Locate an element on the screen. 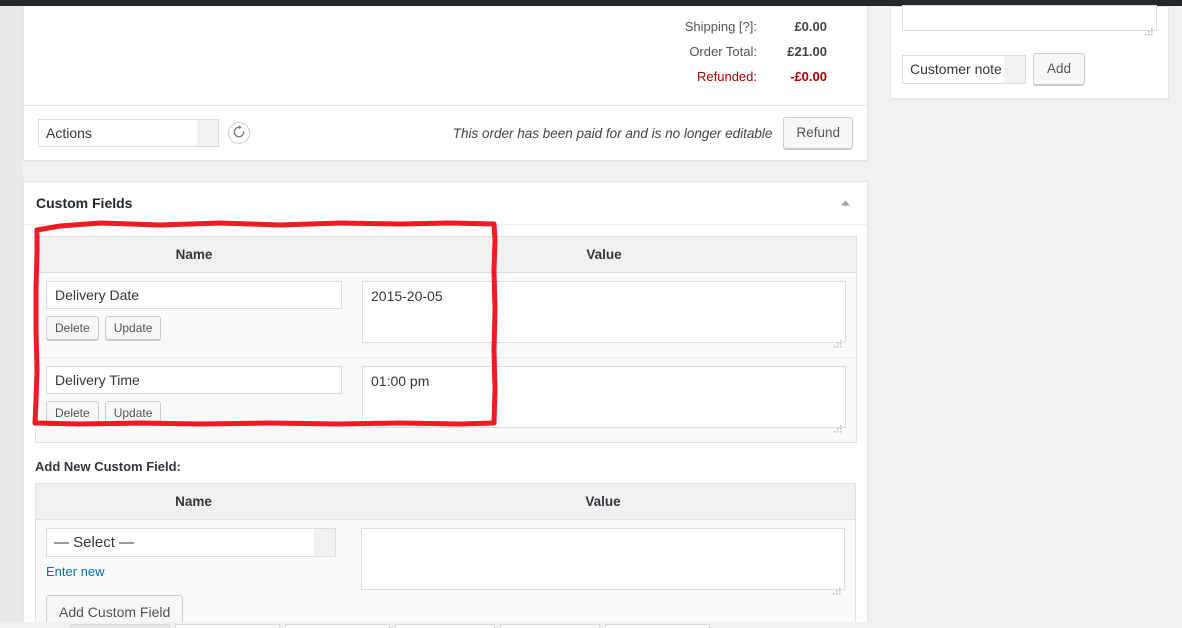 The image size is (1182, 628). order-total-label: Order Total: is located at coordinates (723, 51).